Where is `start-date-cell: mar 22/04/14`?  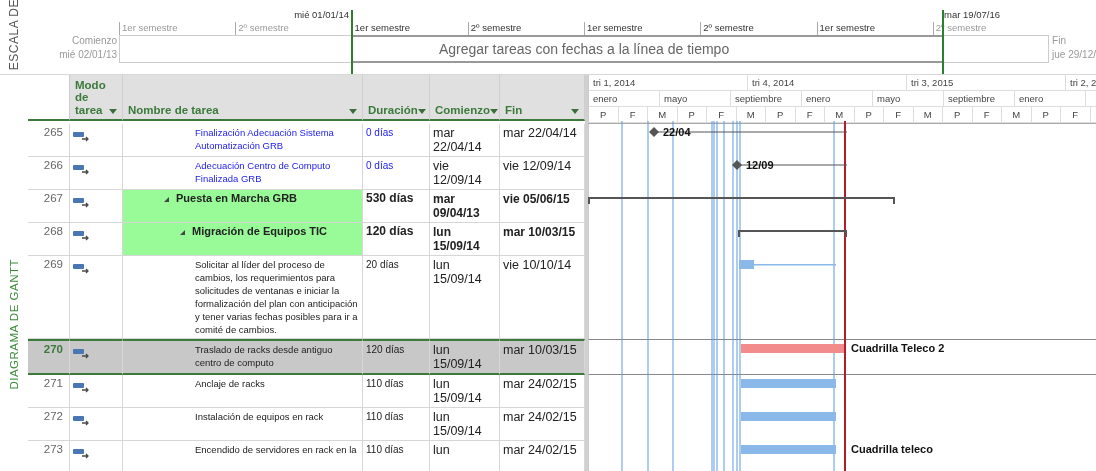
start-date-cell: mar 22/04/14 is located at coordinates (465, 140).